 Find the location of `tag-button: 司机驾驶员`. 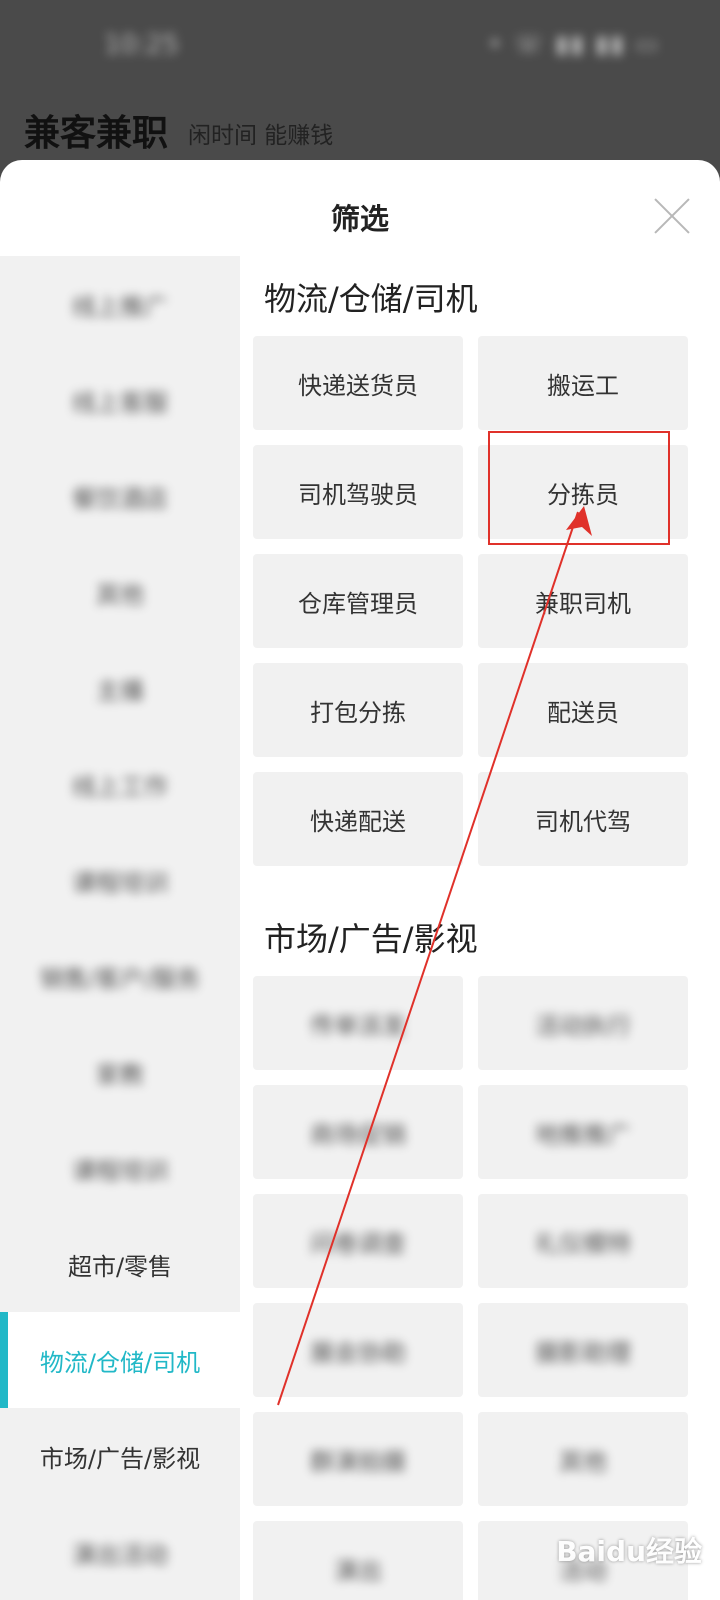

tag-button: 司机驾驶员 is located at coordinates (358, 492).